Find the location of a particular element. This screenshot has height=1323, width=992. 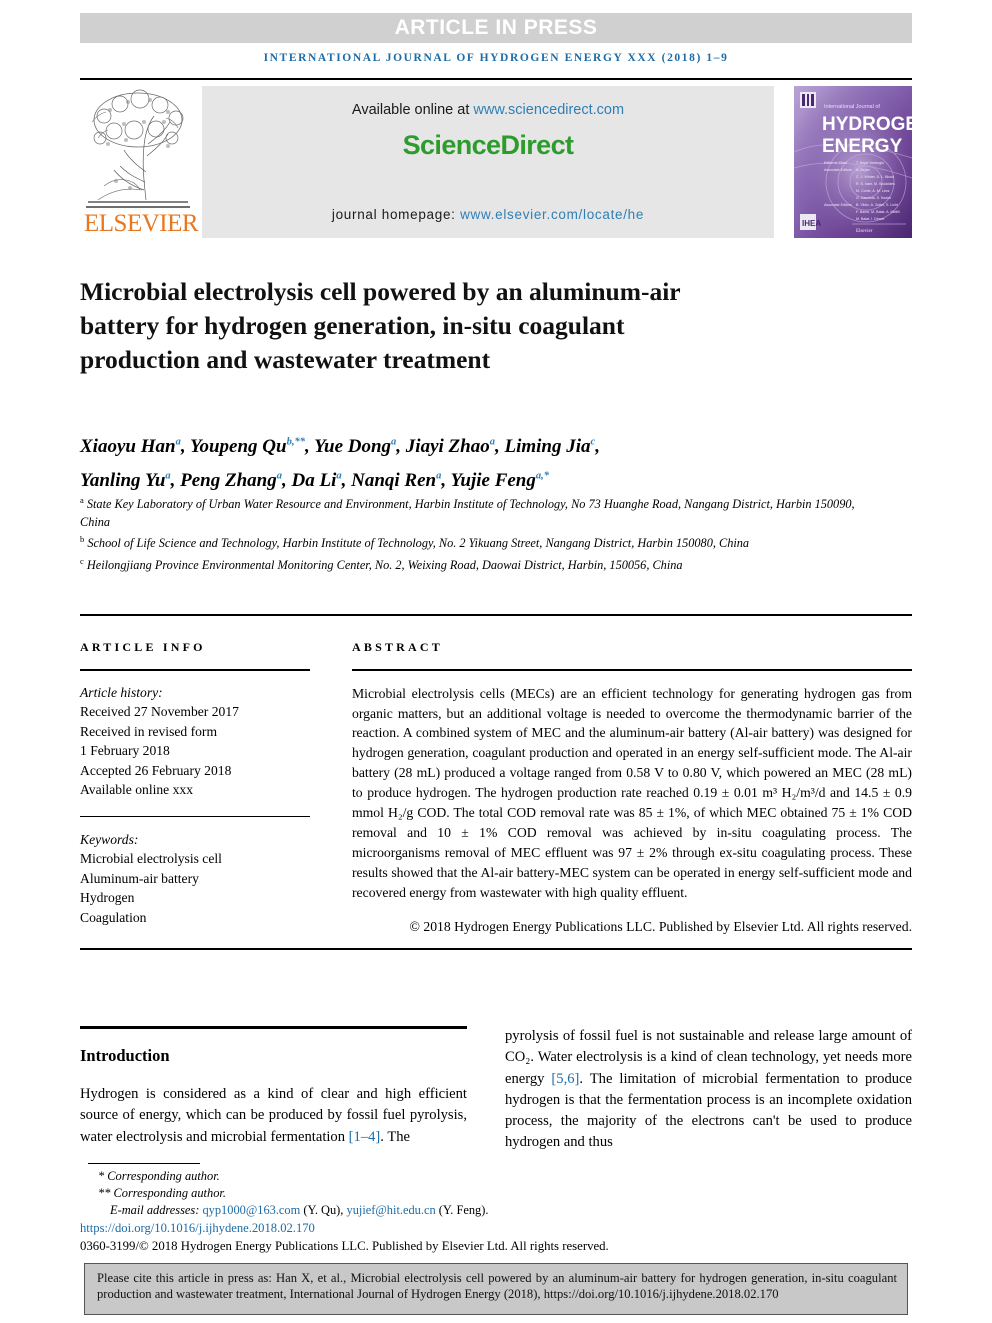

corresponding-author-note-2: ** Corresponding author. is located at coordinates (162, 1193).